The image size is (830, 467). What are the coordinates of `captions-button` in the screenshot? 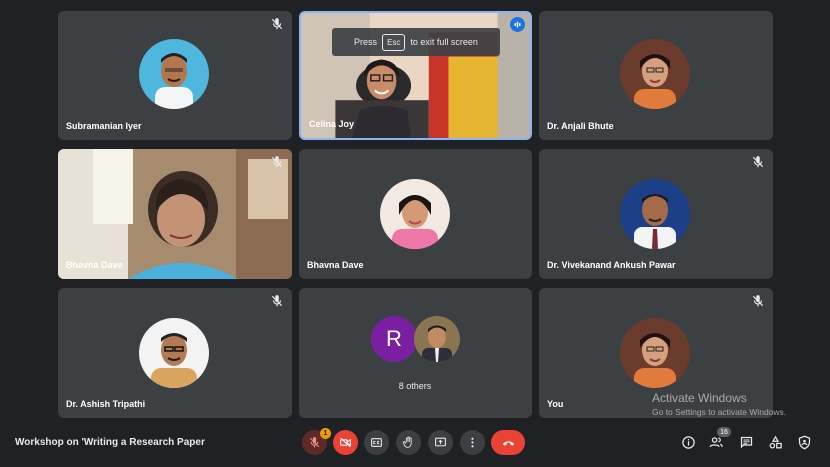 It's located at (376, 442).